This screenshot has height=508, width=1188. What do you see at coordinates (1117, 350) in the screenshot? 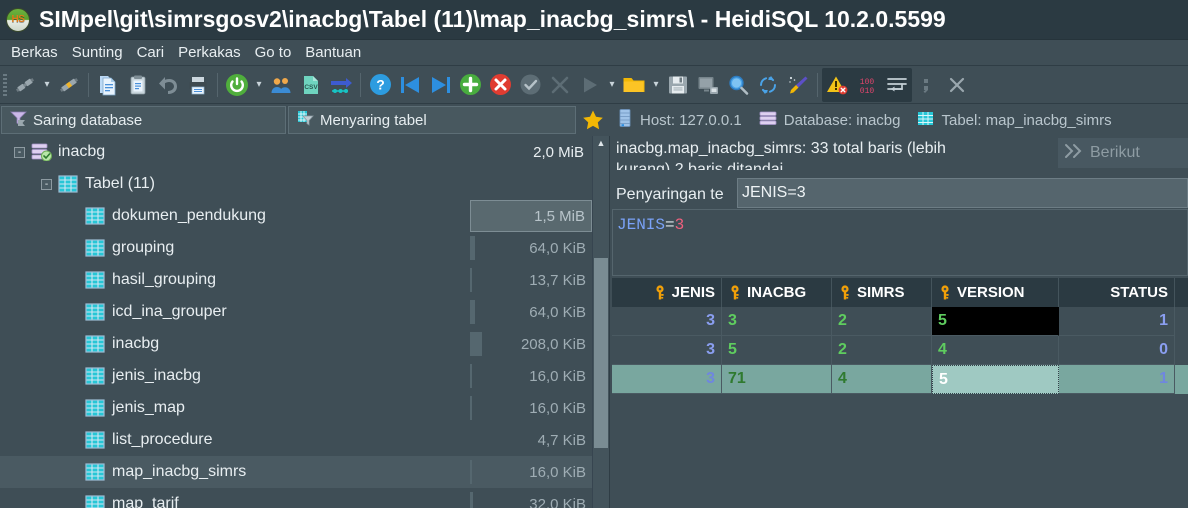
I see `grid-cell-status: 0` at bounding box center [1117, 350].